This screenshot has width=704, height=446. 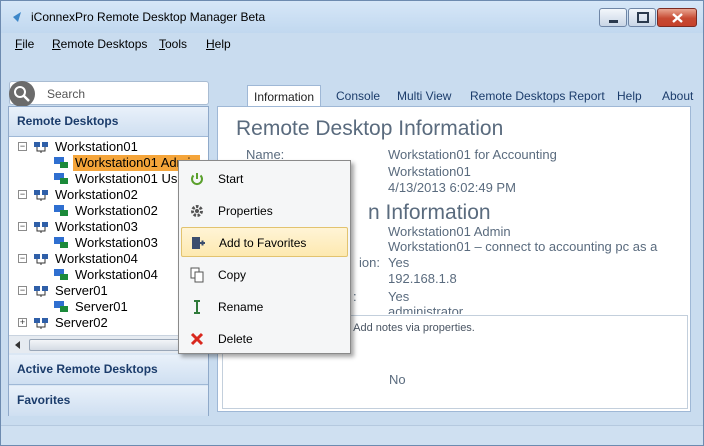 What do you see at coordinates (264, 242) in the screenshot?
I see `context-menu-add-to-favorites: Add to Favorites` at bounding box center [264, 242].